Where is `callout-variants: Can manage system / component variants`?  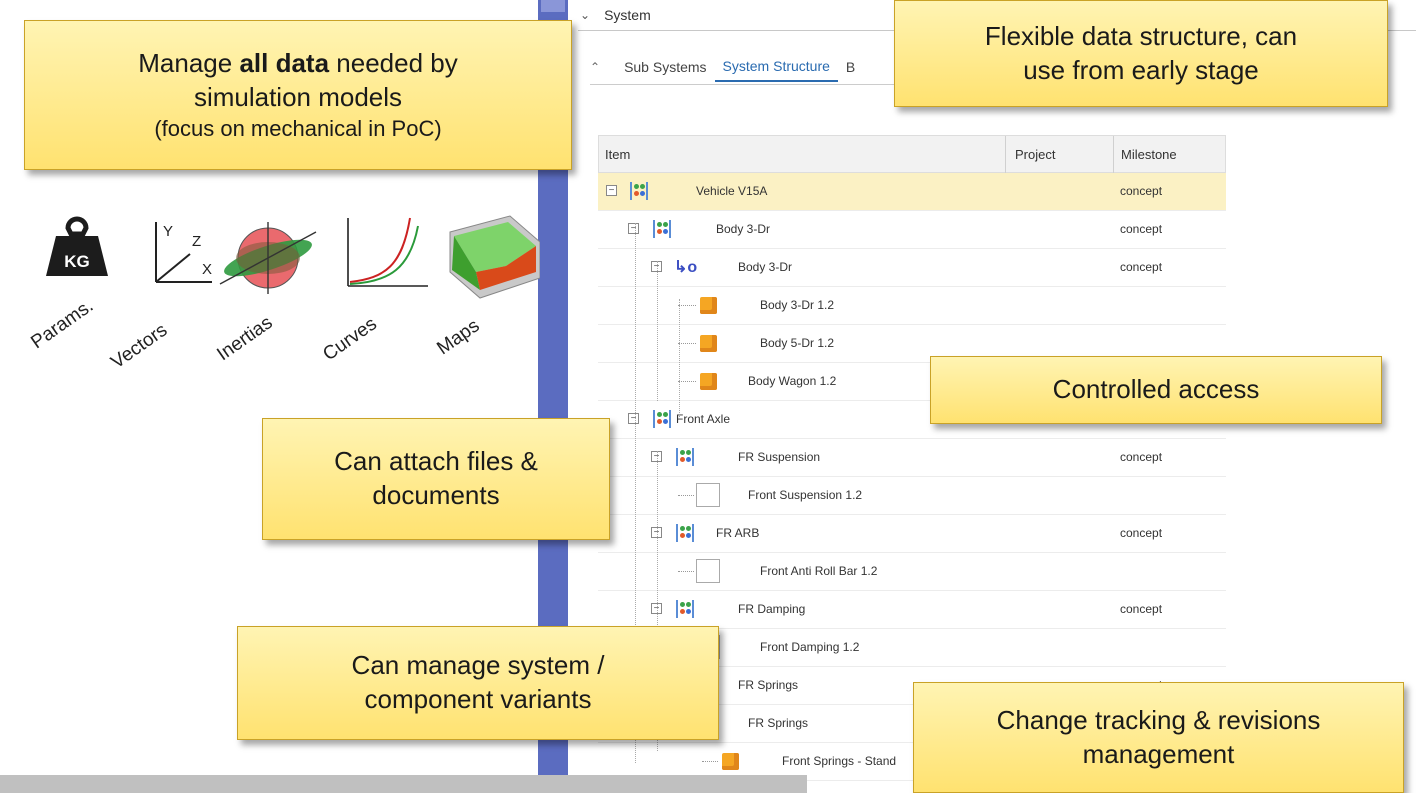 callout-variants: Can manage system / component variants is located at coordinates (478, 683).